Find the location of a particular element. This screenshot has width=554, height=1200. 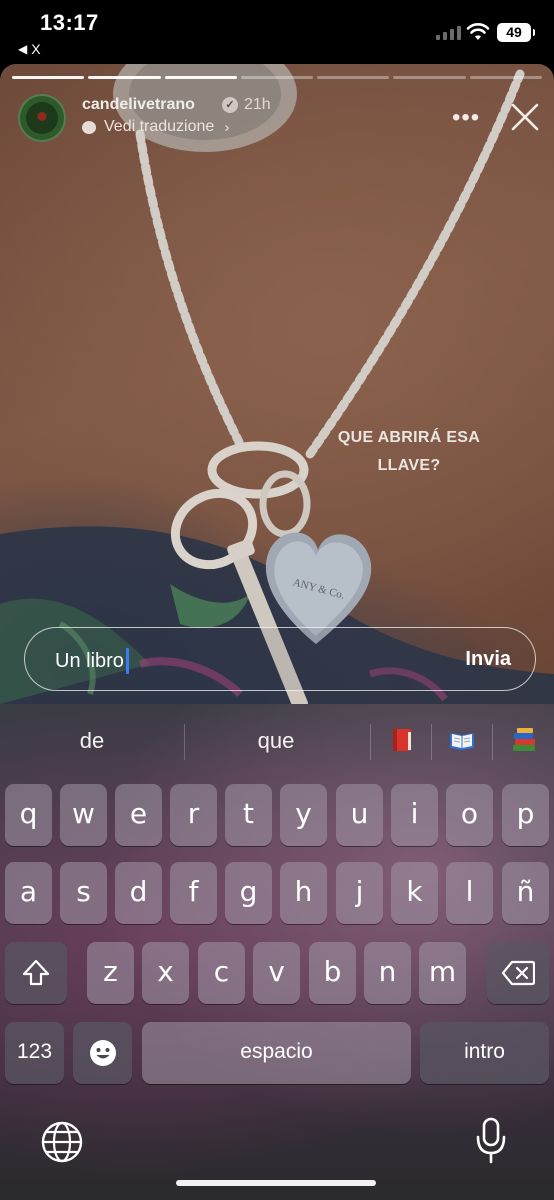

chevron-right-icon: › is located at coordinates (227, 127).